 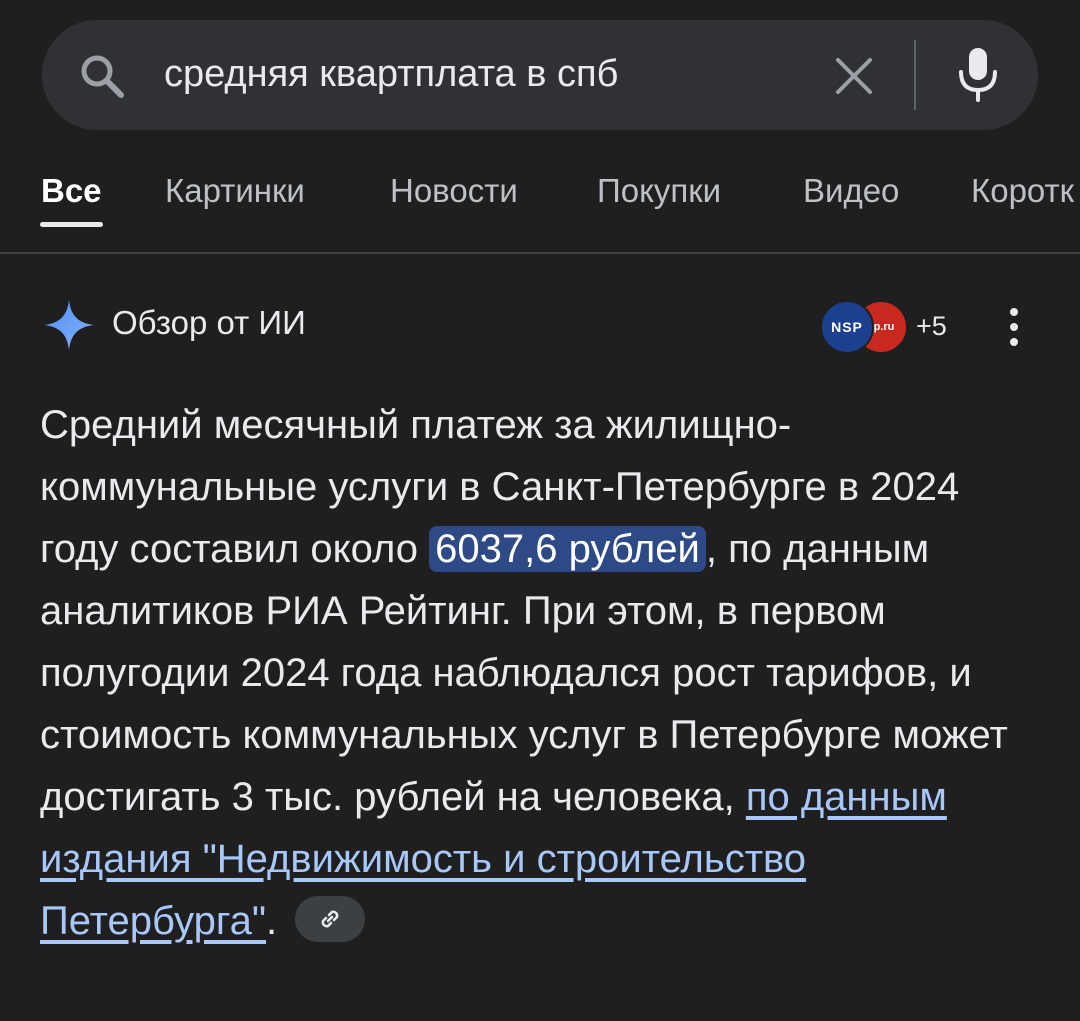 I want to click on link-icon, so click(x=330, y=919).